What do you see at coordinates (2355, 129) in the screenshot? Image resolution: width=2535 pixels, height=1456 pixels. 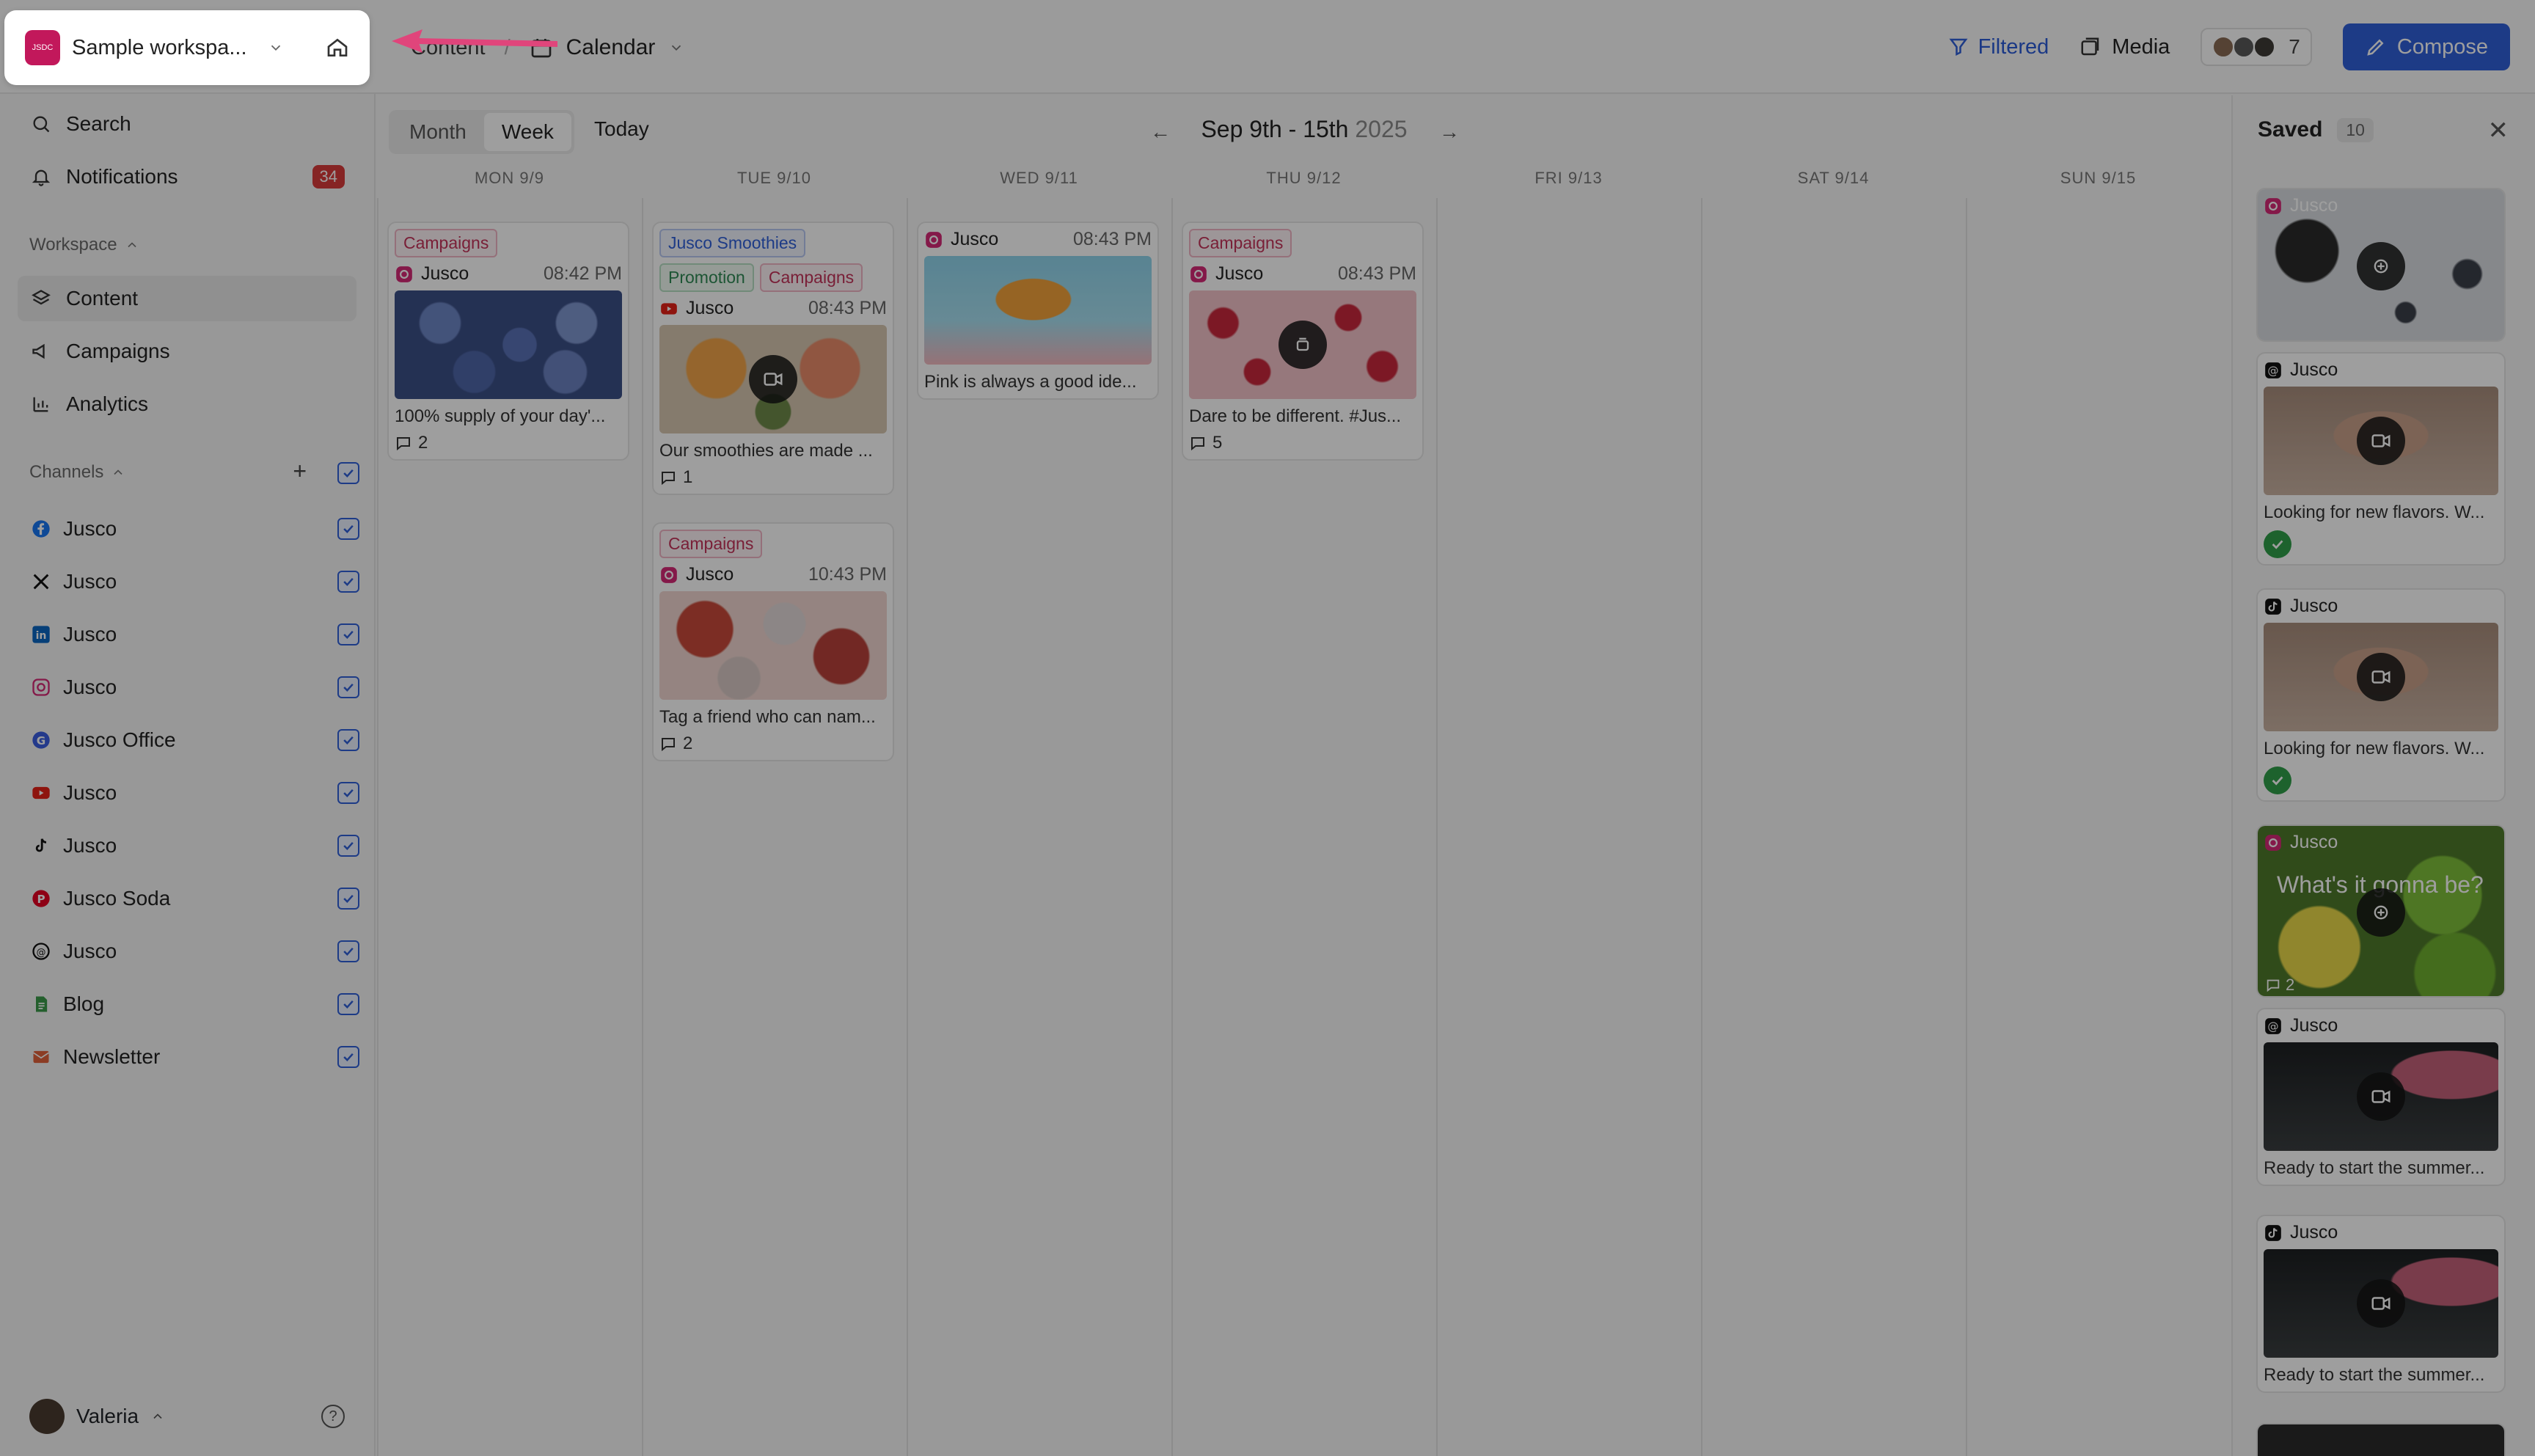 I see `saved-count: 10` at bounding box center [2355, 129].